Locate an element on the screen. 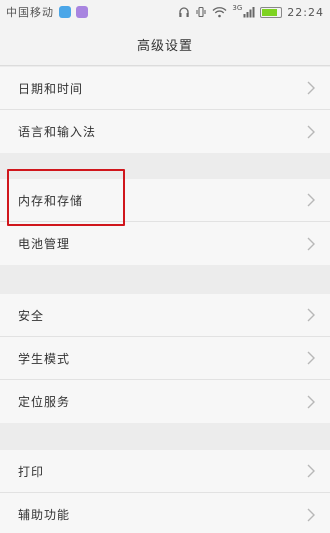 This screenshot has height=533, width=330. setting-item-label: 打印 is located at coordinates (31, 471).